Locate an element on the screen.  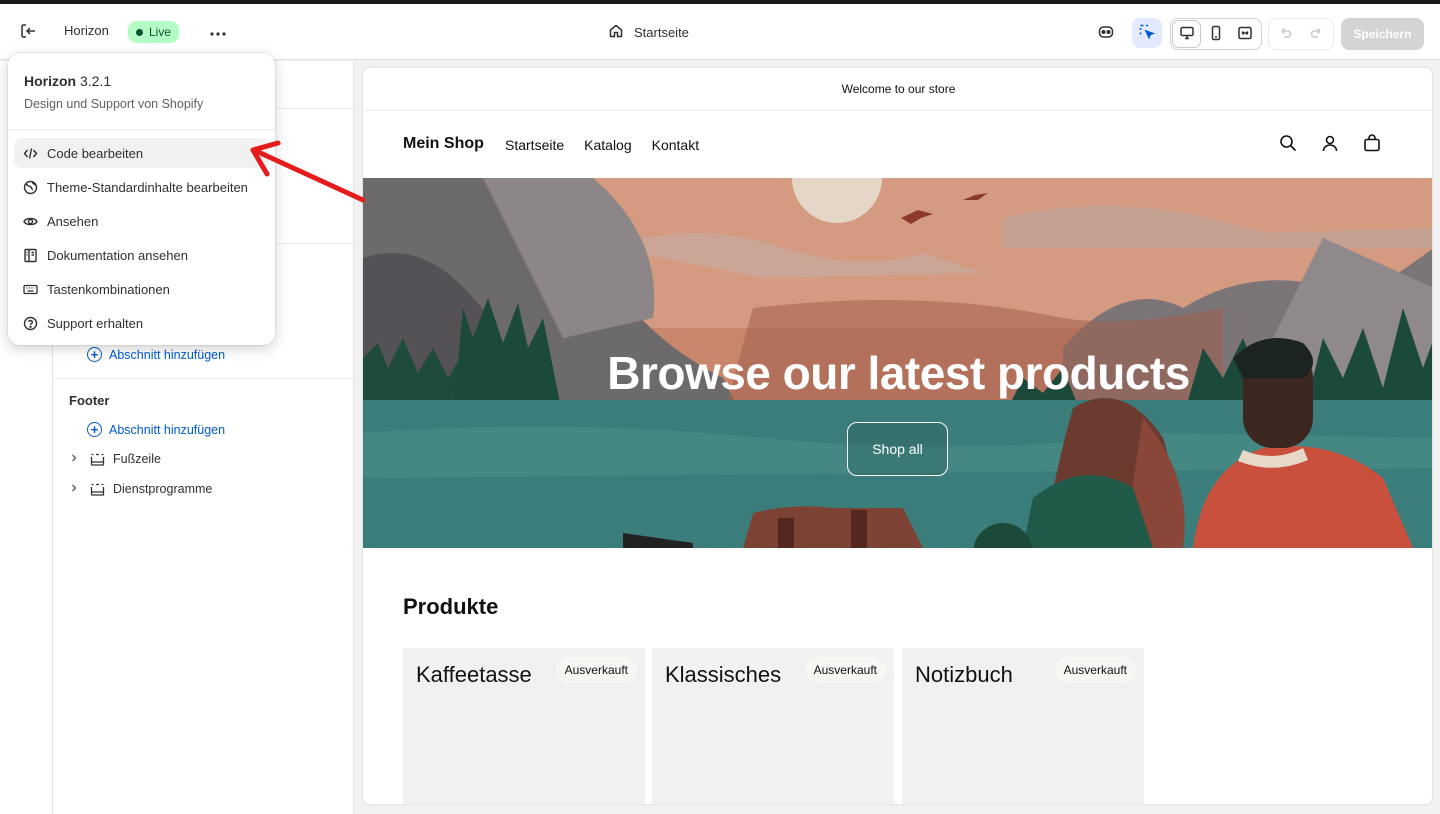
menu-item-keyboard-shortcuts: Tastenkombinationen is located at coordinates (141, 289).